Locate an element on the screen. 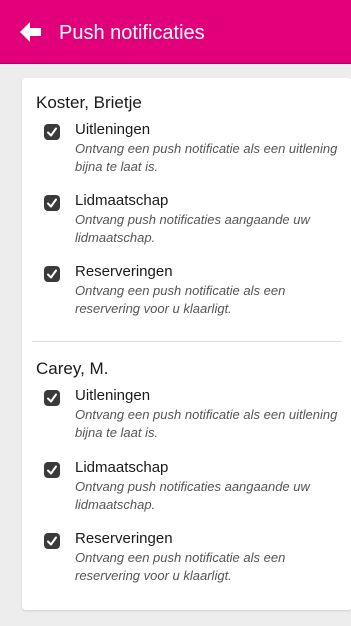  back-button is located at coordinates (31, 32).